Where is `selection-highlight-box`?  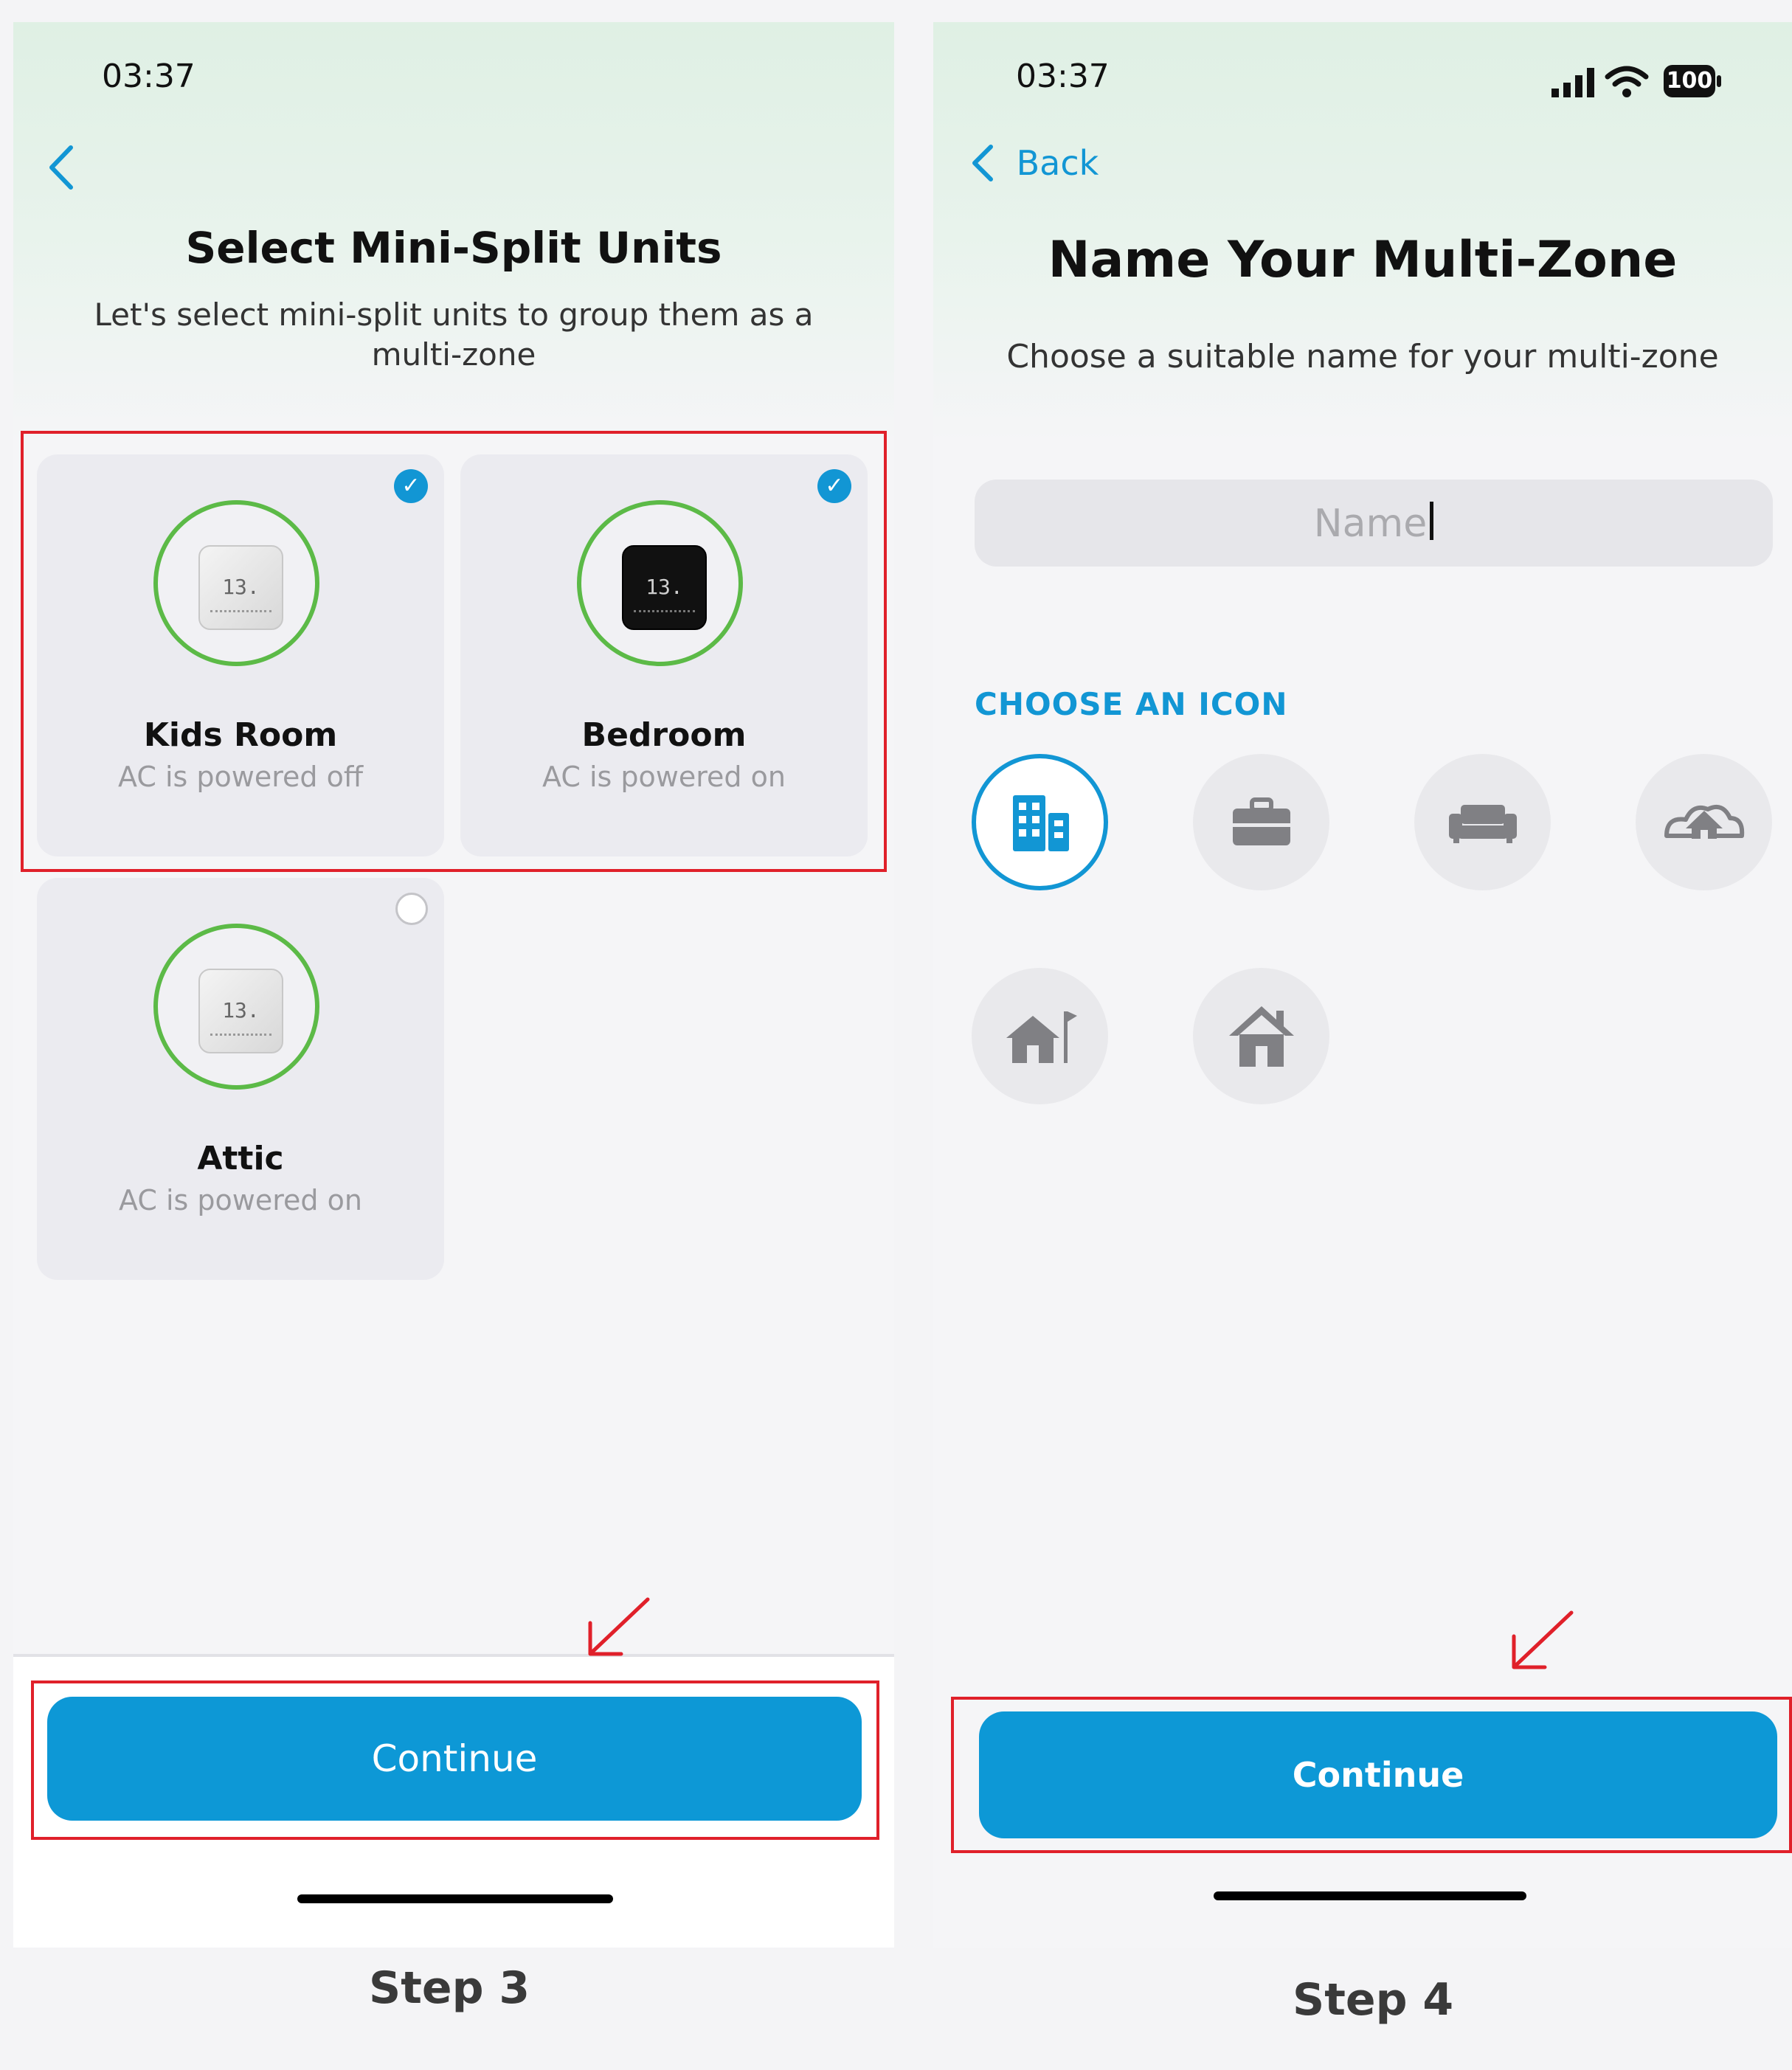 selection-highlight-box is located at coordinates (454, 652).